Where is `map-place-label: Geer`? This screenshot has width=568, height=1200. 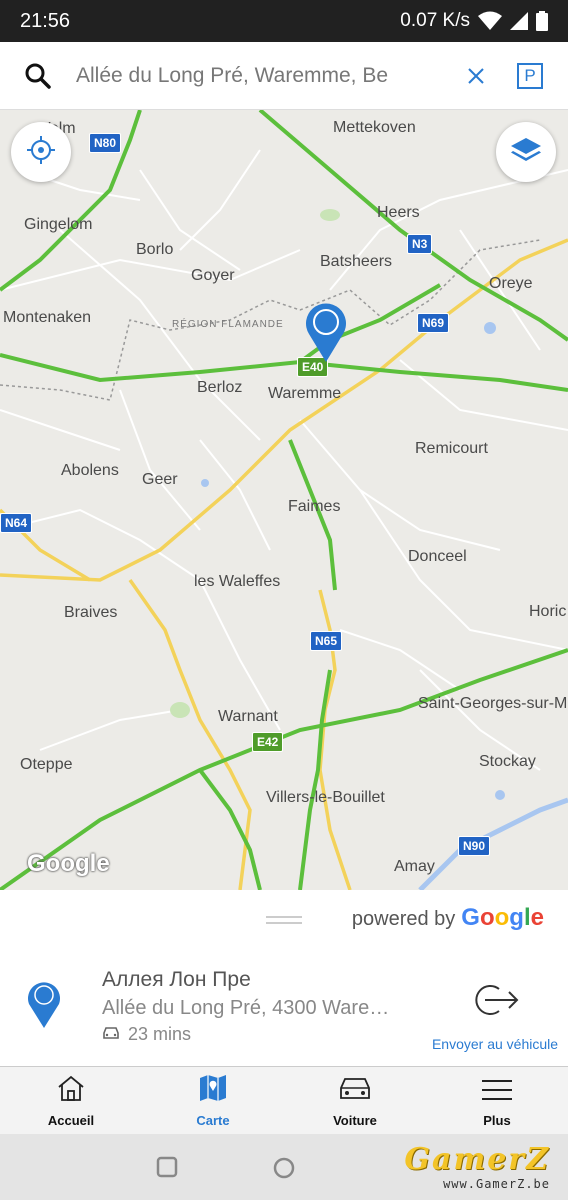 map-place-label: Geer is located at coordinates (160, 479).